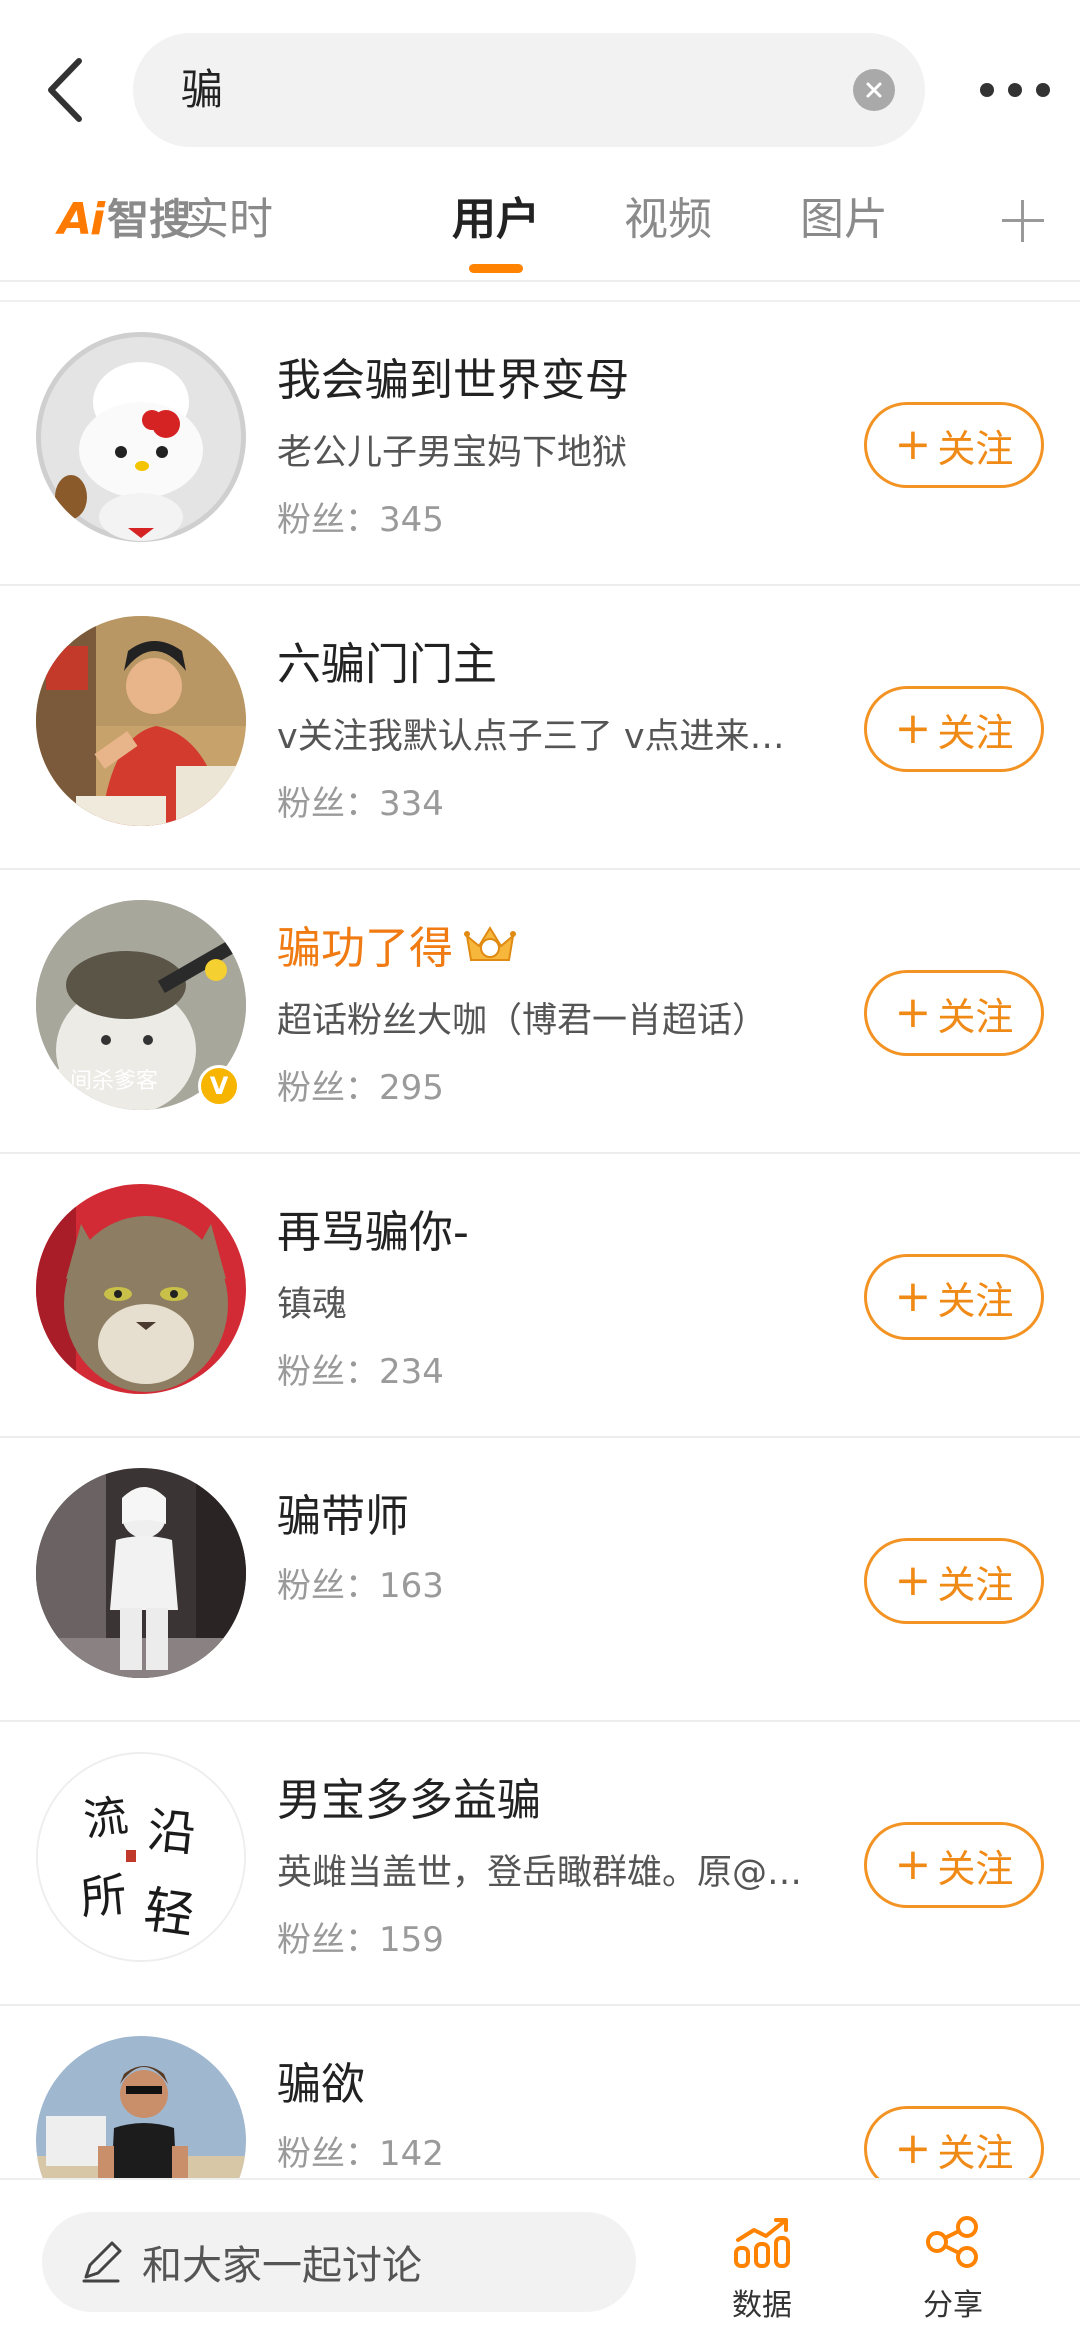  I want to click on user-name: 再骂骗你-, so click(373, 1228).